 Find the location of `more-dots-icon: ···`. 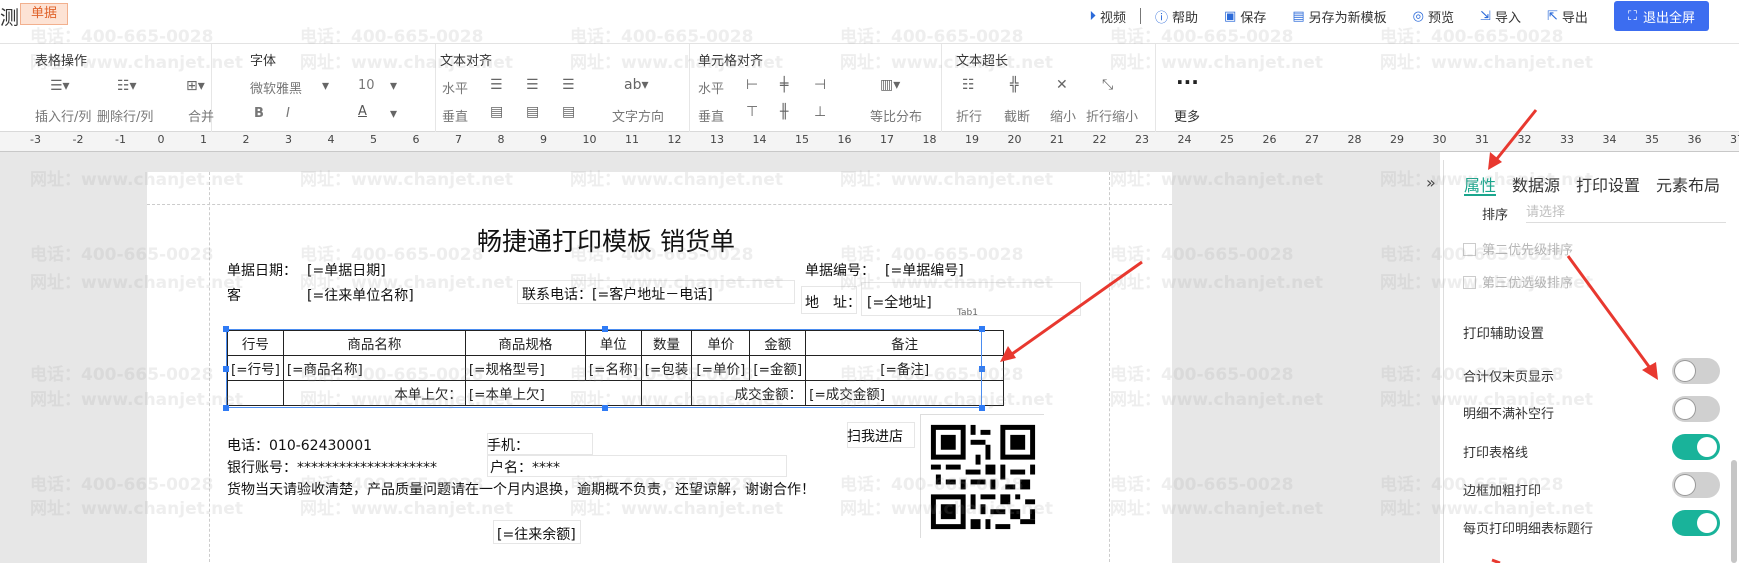

more-dots-icon: ··· is located at coordinates (1187, 82).